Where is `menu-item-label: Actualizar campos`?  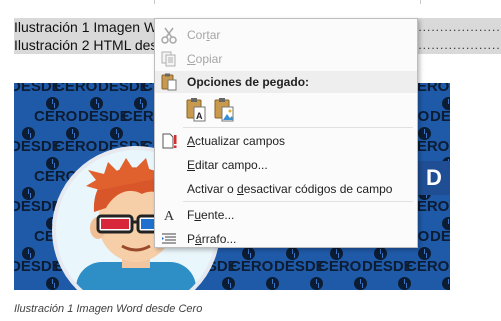 menu-item-label: Actualizar campos is located at coordinates (236, 141).